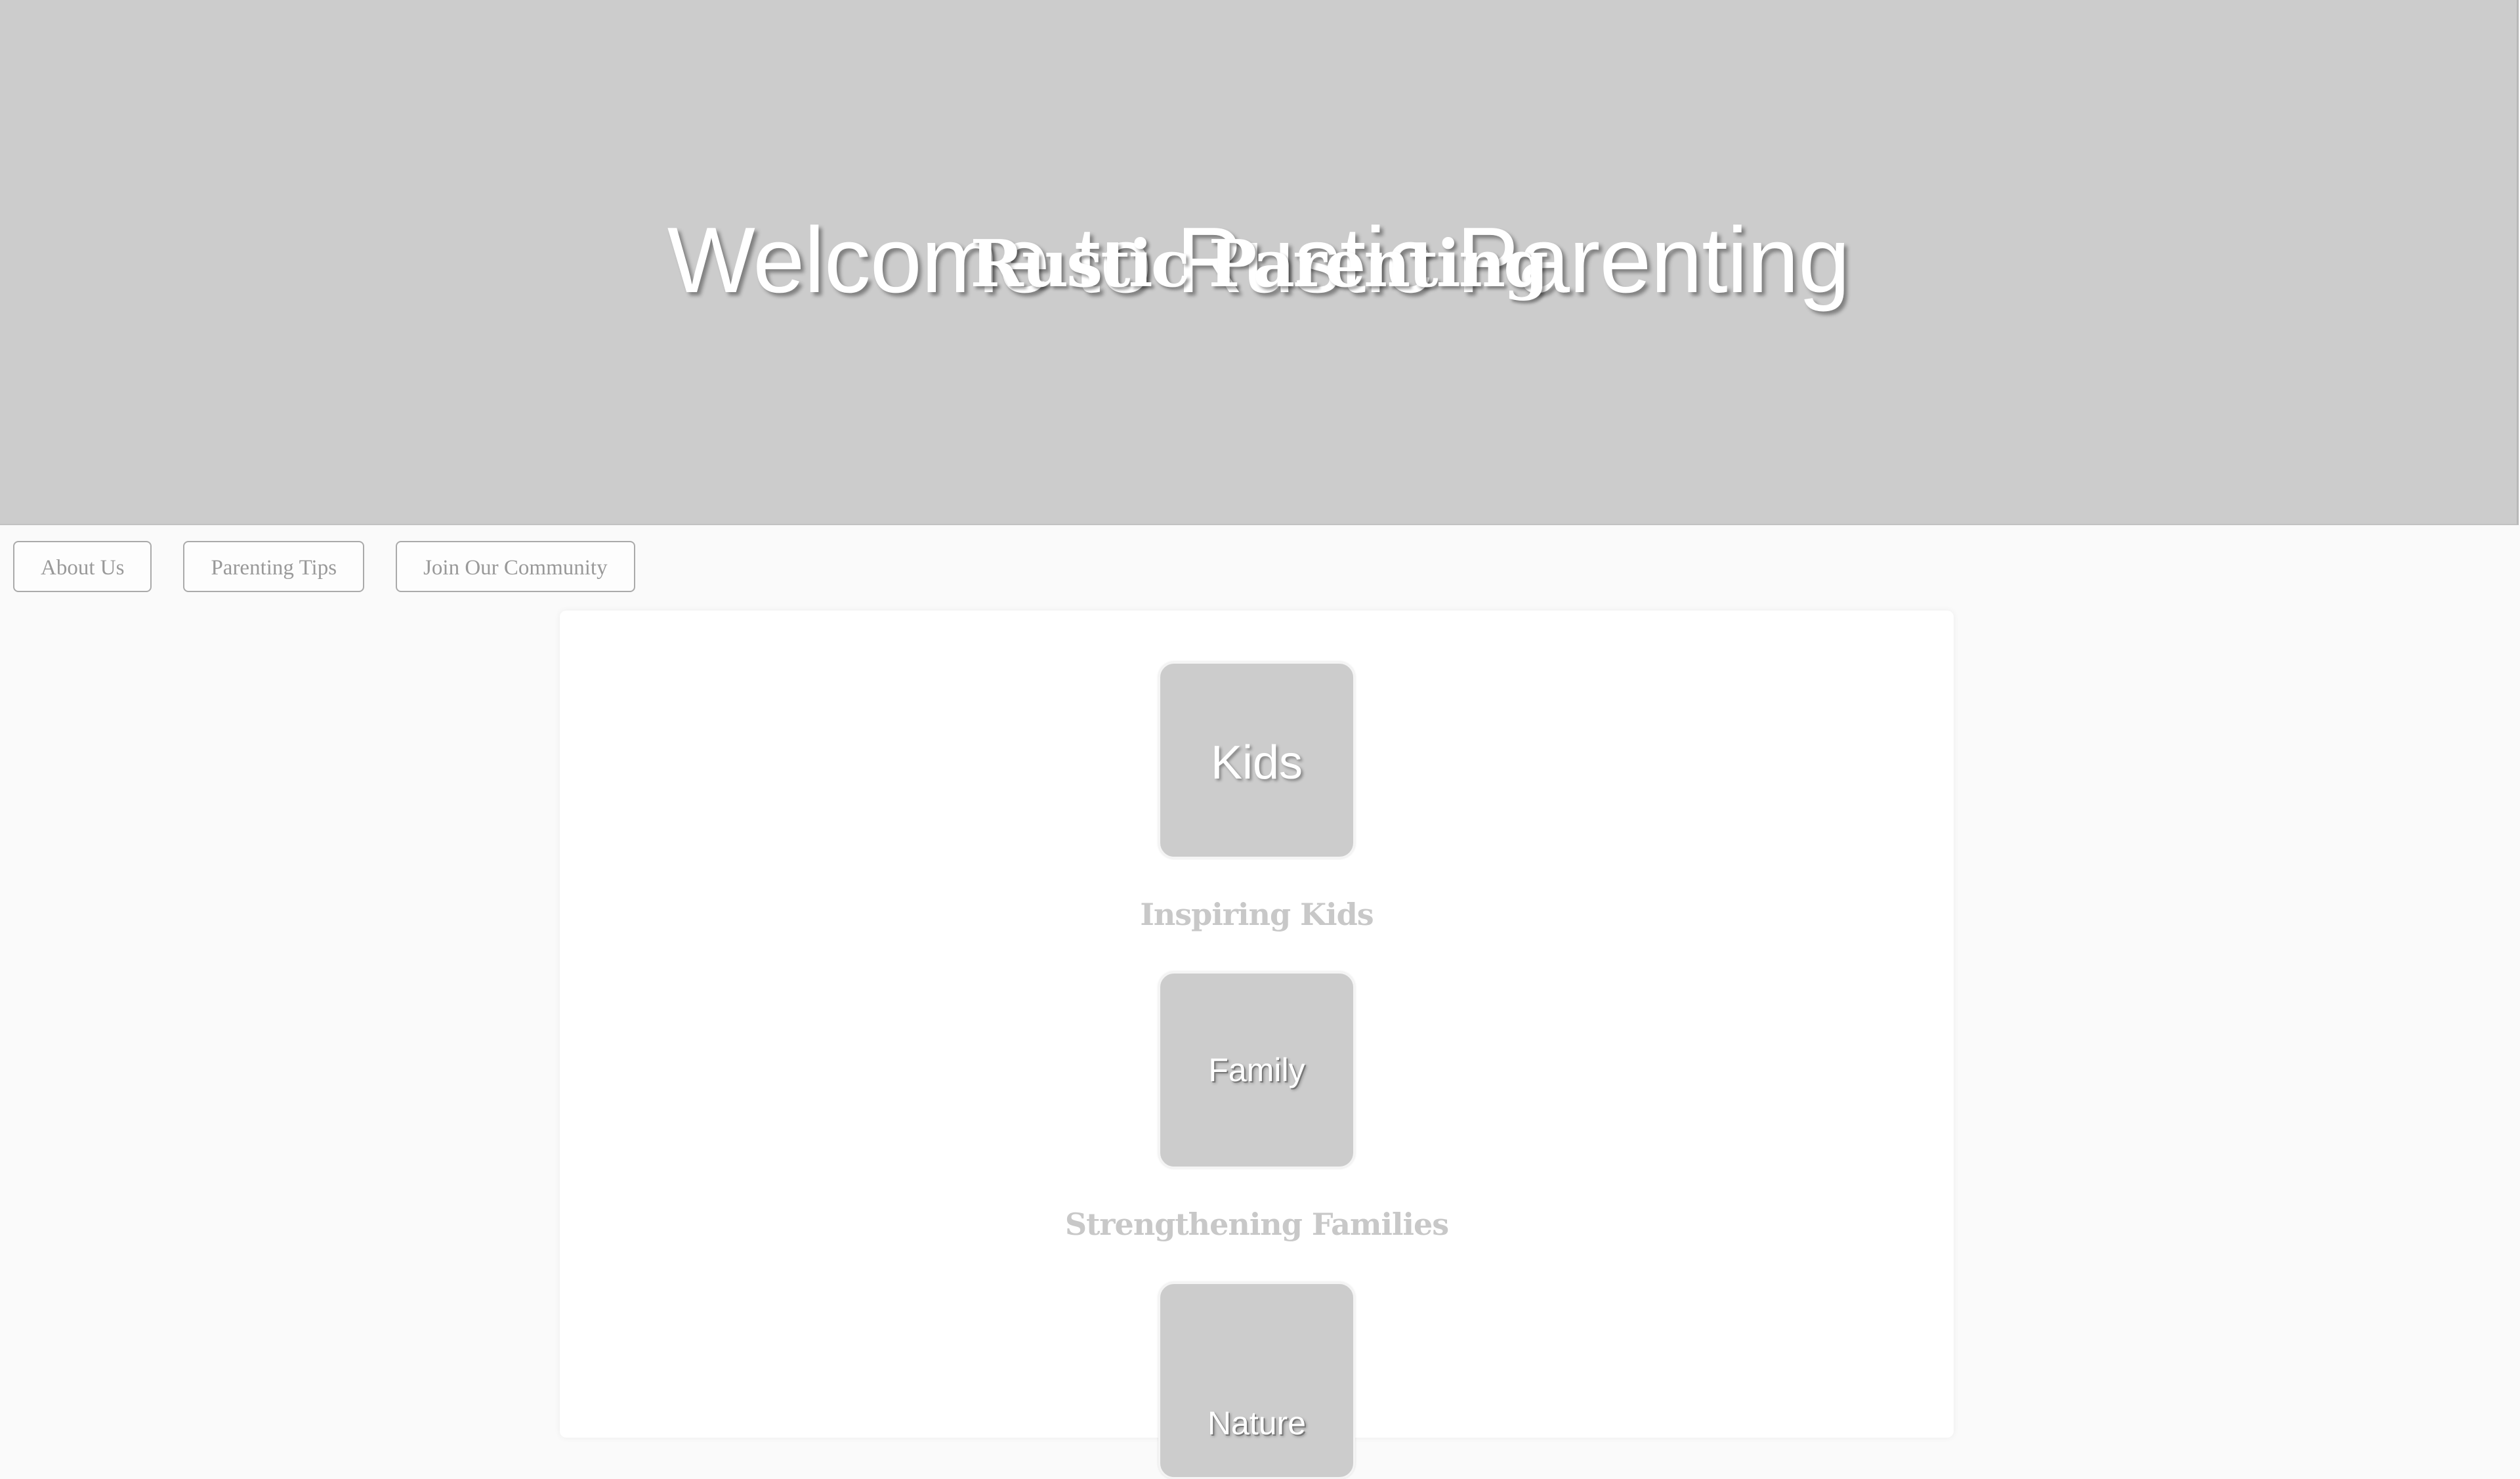 The width and height of the screenshot is (2520, 1479). Describe the element at coordinates (82, 566) in the screenshot. I see `about-us-button: About Us` at that location.